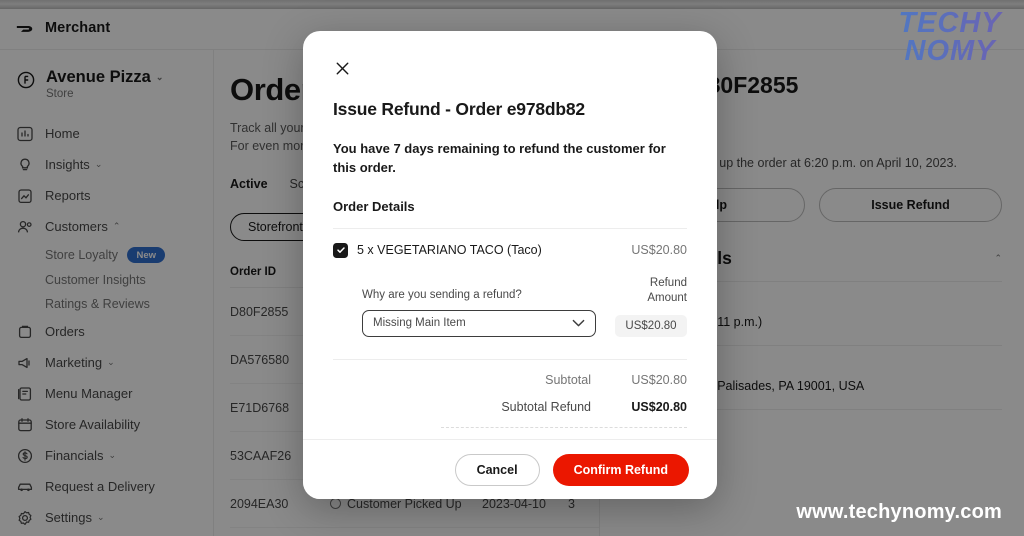  Describe the element at coordinates (667, 290) in the screenshot. I see `refund-amount-label: Refund Amount` at that location.